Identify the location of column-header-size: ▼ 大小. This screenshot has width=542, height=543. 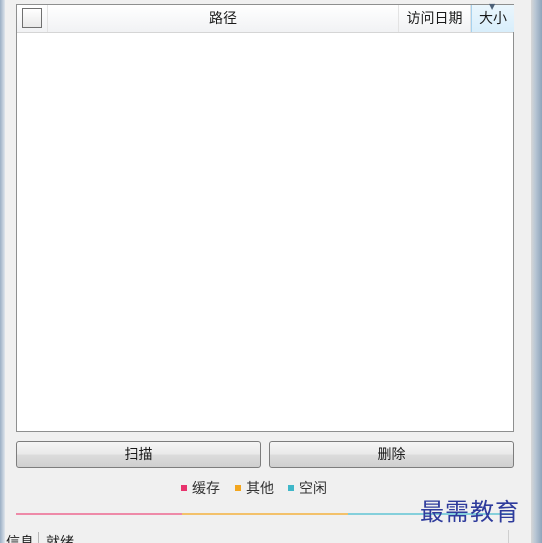
(492, 17).